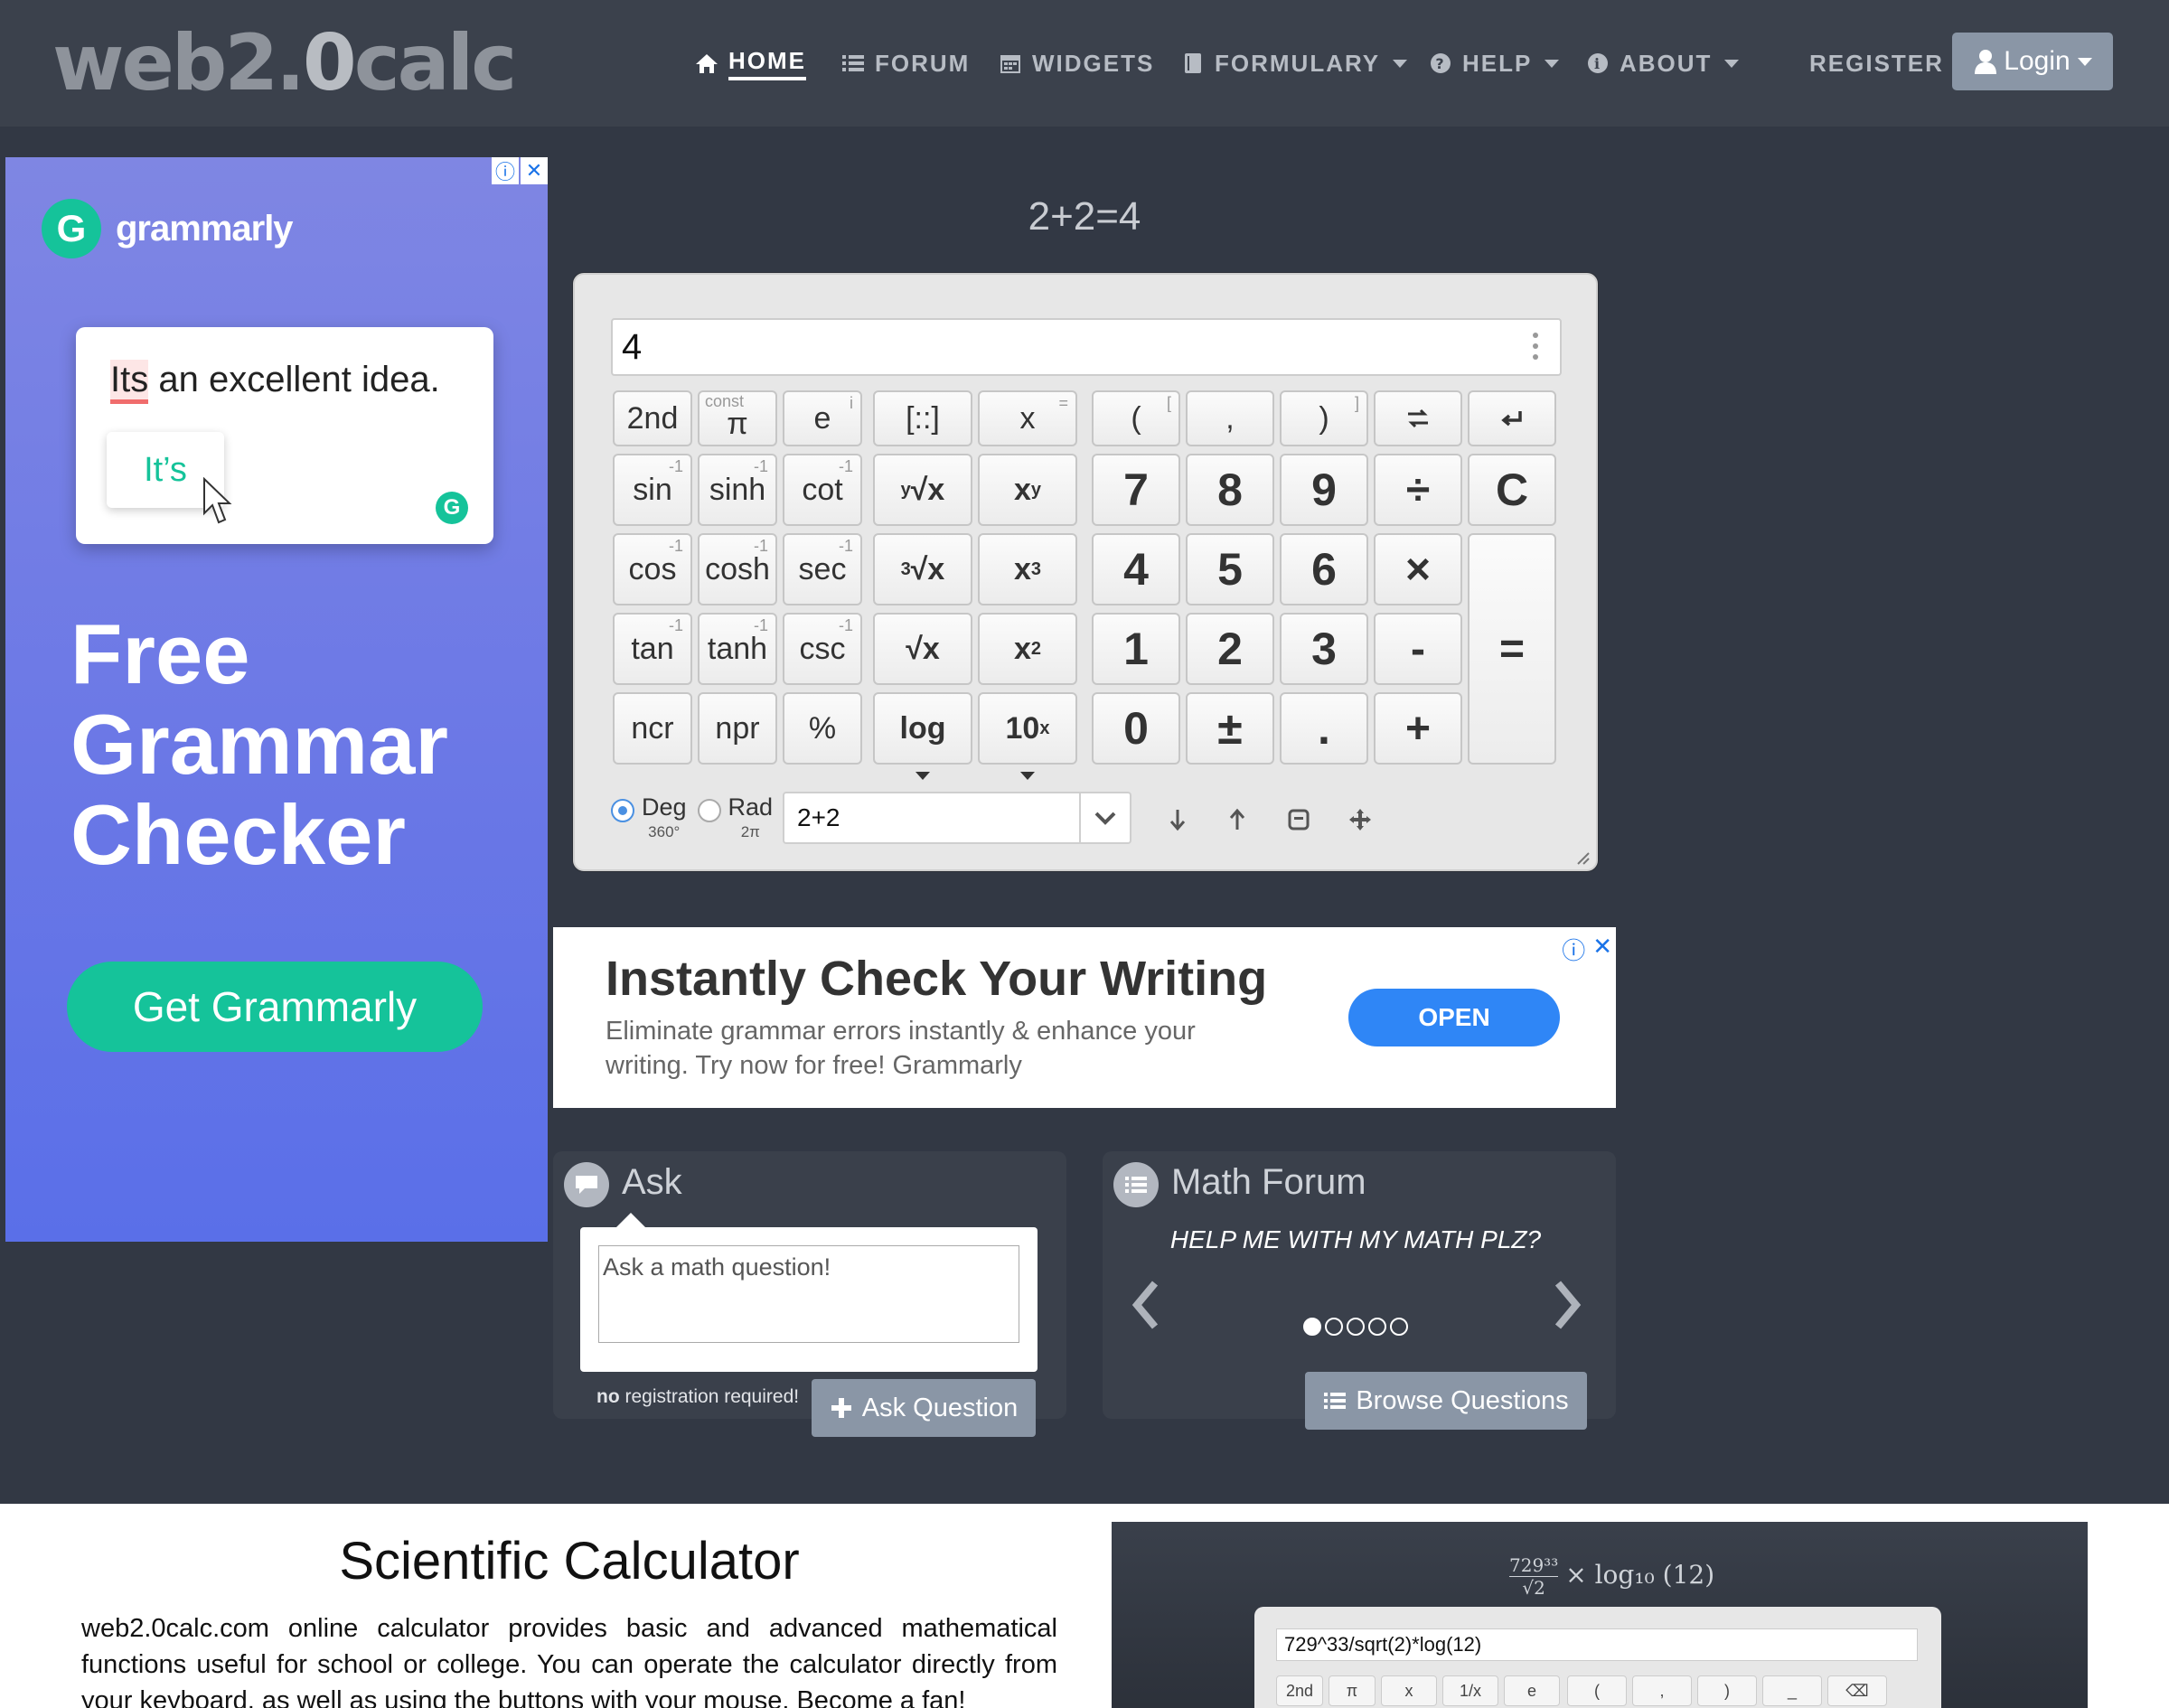  Describe the element at coordinates (923, 569) in the screenshot. I see `key-cube-root-x: 3 √x` at that location.